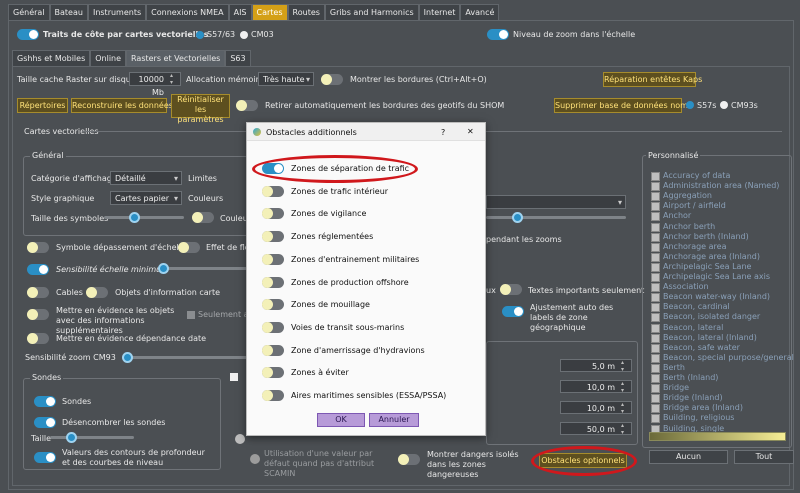 Image resolution: width=800 pixels, height=493 pixels. What do you see at coordinates (556, 217) in the screenshot?
I see `middle-slider` at bounding box center [556, 217].